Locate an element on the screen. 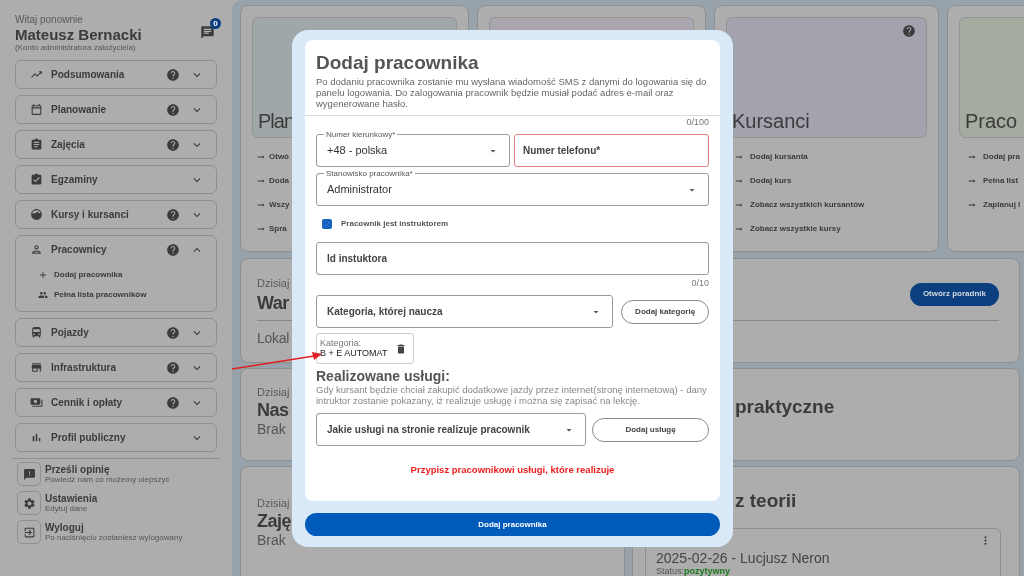  submit-button: Dodaj pracownika is located at coordinates (512, 524).